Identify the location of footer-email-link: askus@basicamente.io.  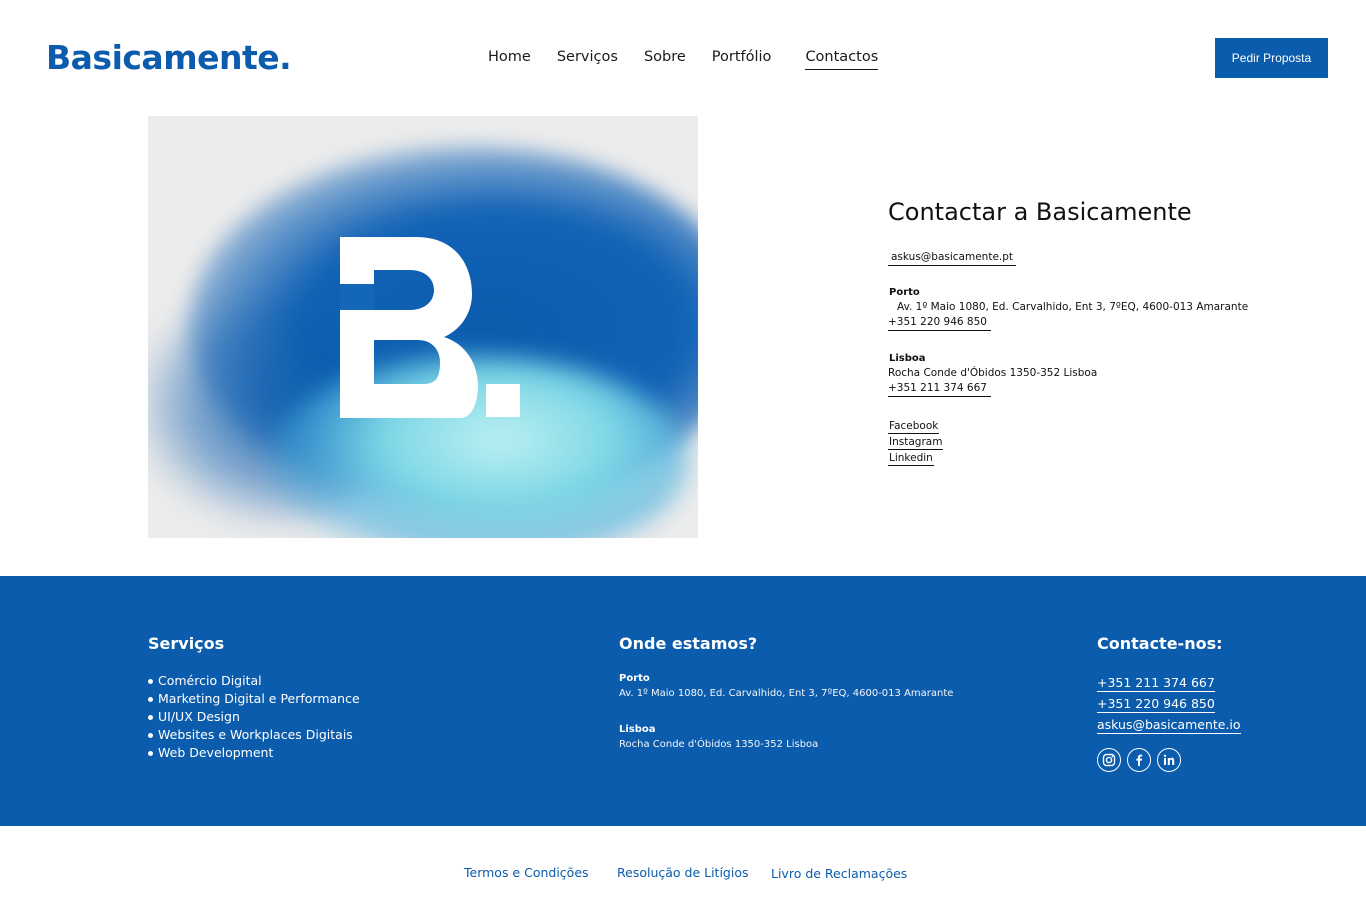
(1169, 725).